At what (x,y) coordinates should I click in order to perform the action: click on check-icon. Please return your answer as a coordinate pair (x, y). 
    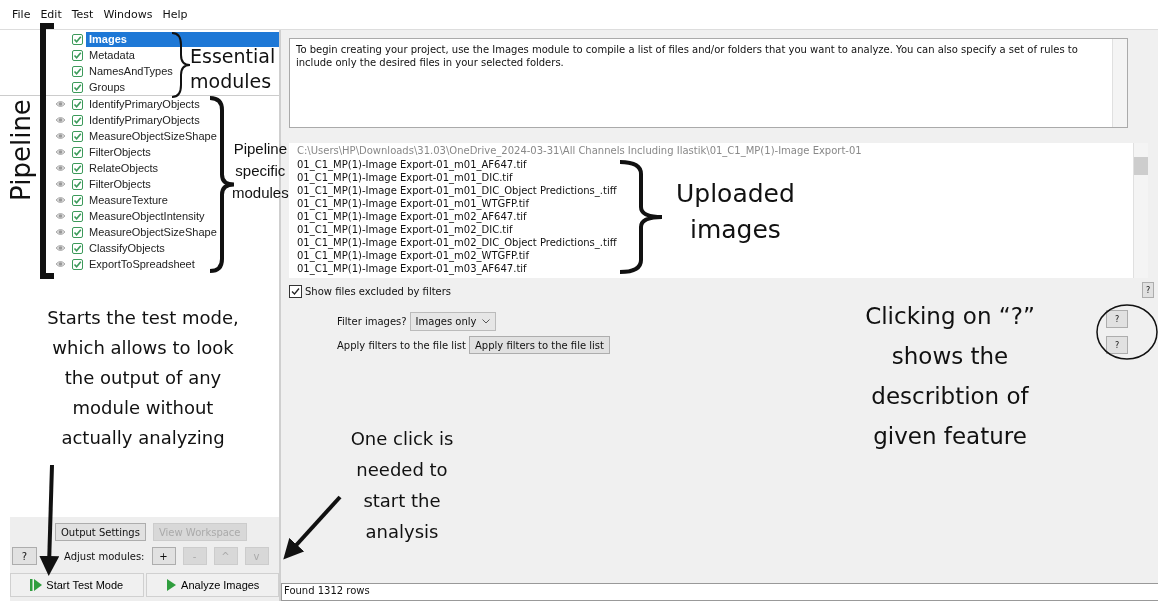
    Looking at the image, I should click on (295, 291).